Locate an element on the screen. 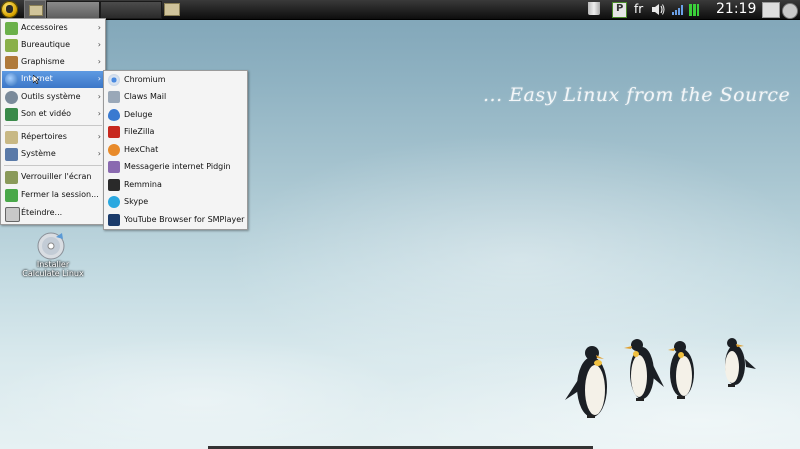 The height and width of the screenshot is (449, 800). menu-item-accessoires: Accessoires › is located at coordinates (53, 28).